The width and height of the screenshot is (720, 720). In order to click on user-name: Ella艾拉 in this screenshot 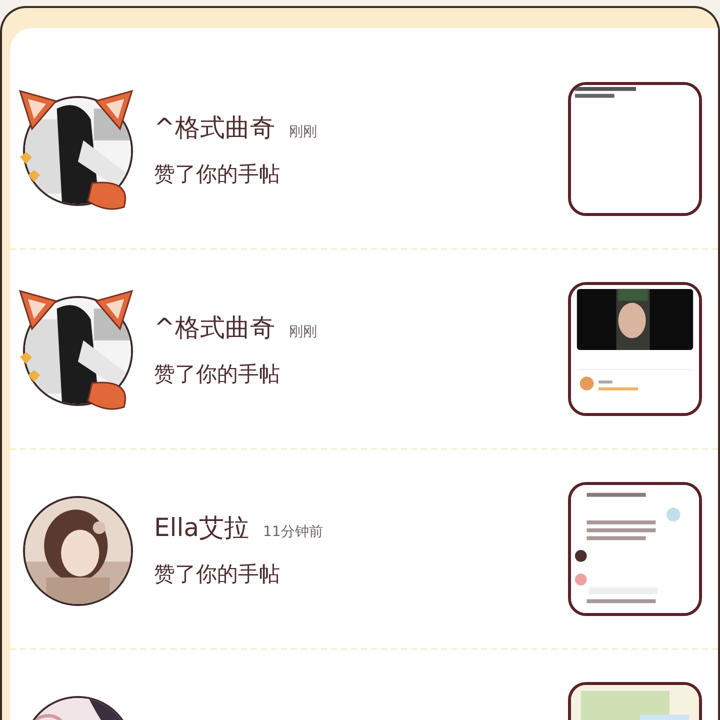, I will do `click(202, 527)`.